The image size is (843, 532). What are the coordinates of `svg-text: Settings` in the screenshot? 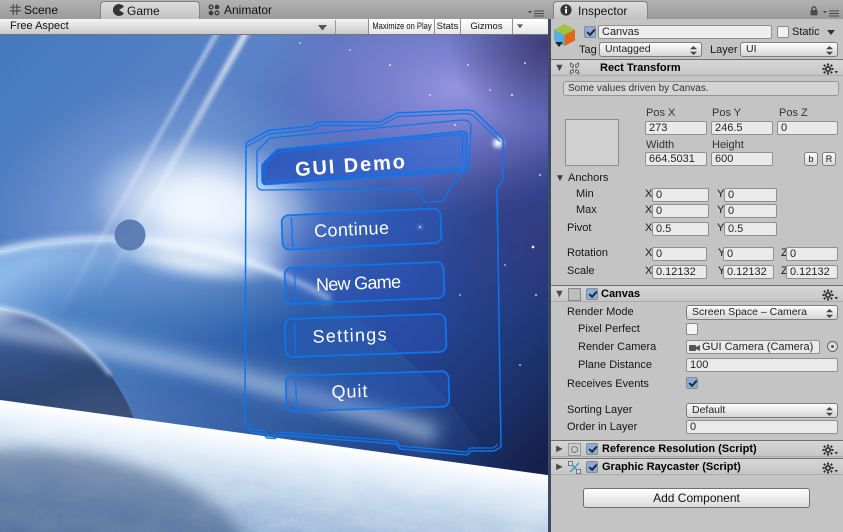 It's located at (350, 335).